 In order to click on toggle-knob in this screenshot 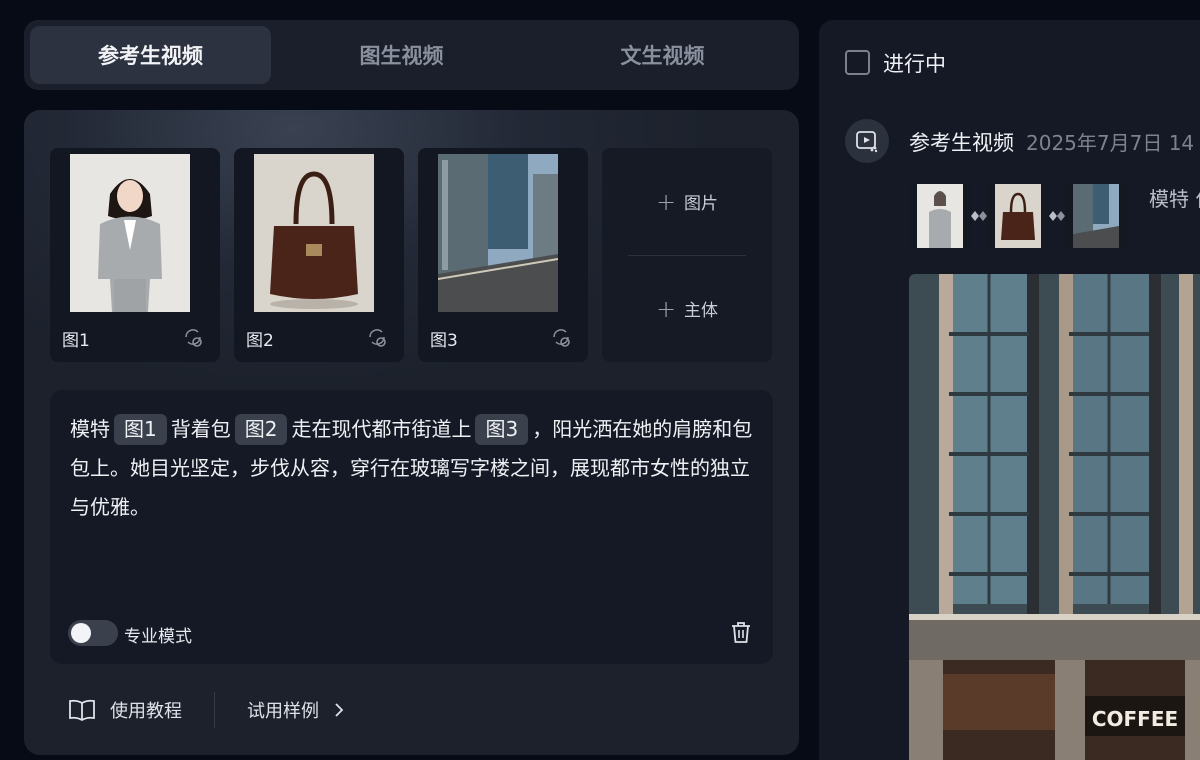, I will do `click(81, 633)`.